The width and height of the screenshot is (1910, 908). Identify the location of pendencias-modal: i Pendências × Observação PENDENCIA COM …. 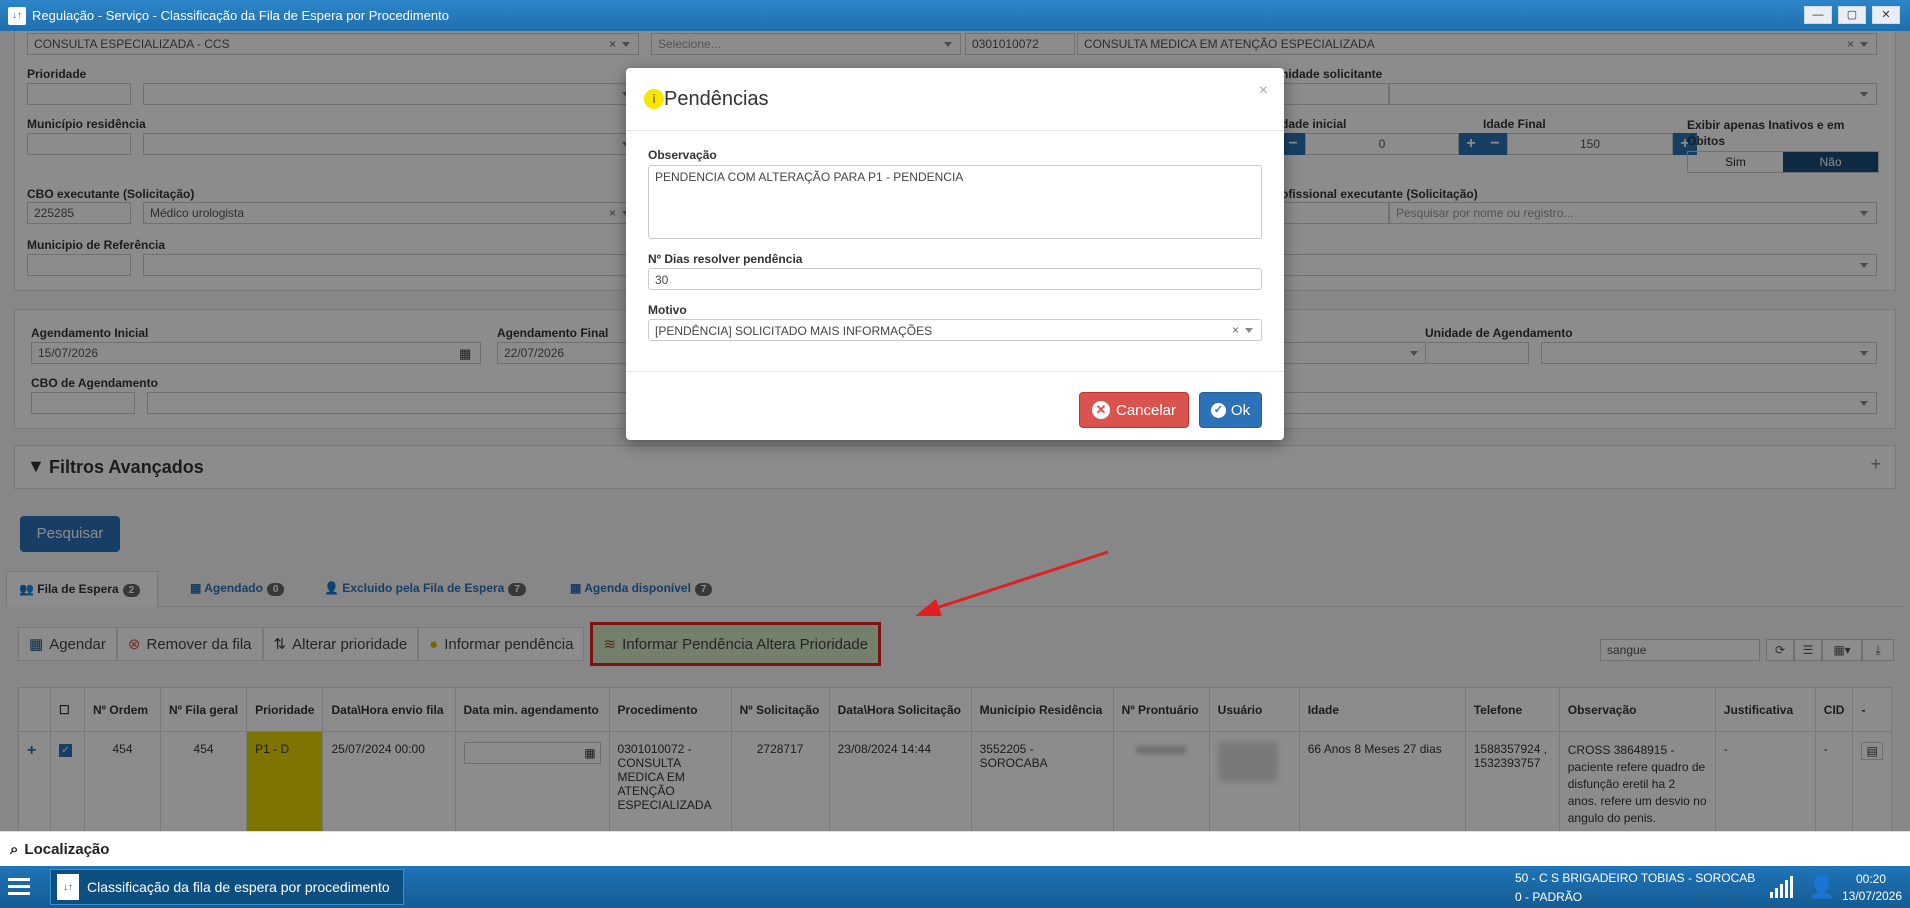
(955, 254).